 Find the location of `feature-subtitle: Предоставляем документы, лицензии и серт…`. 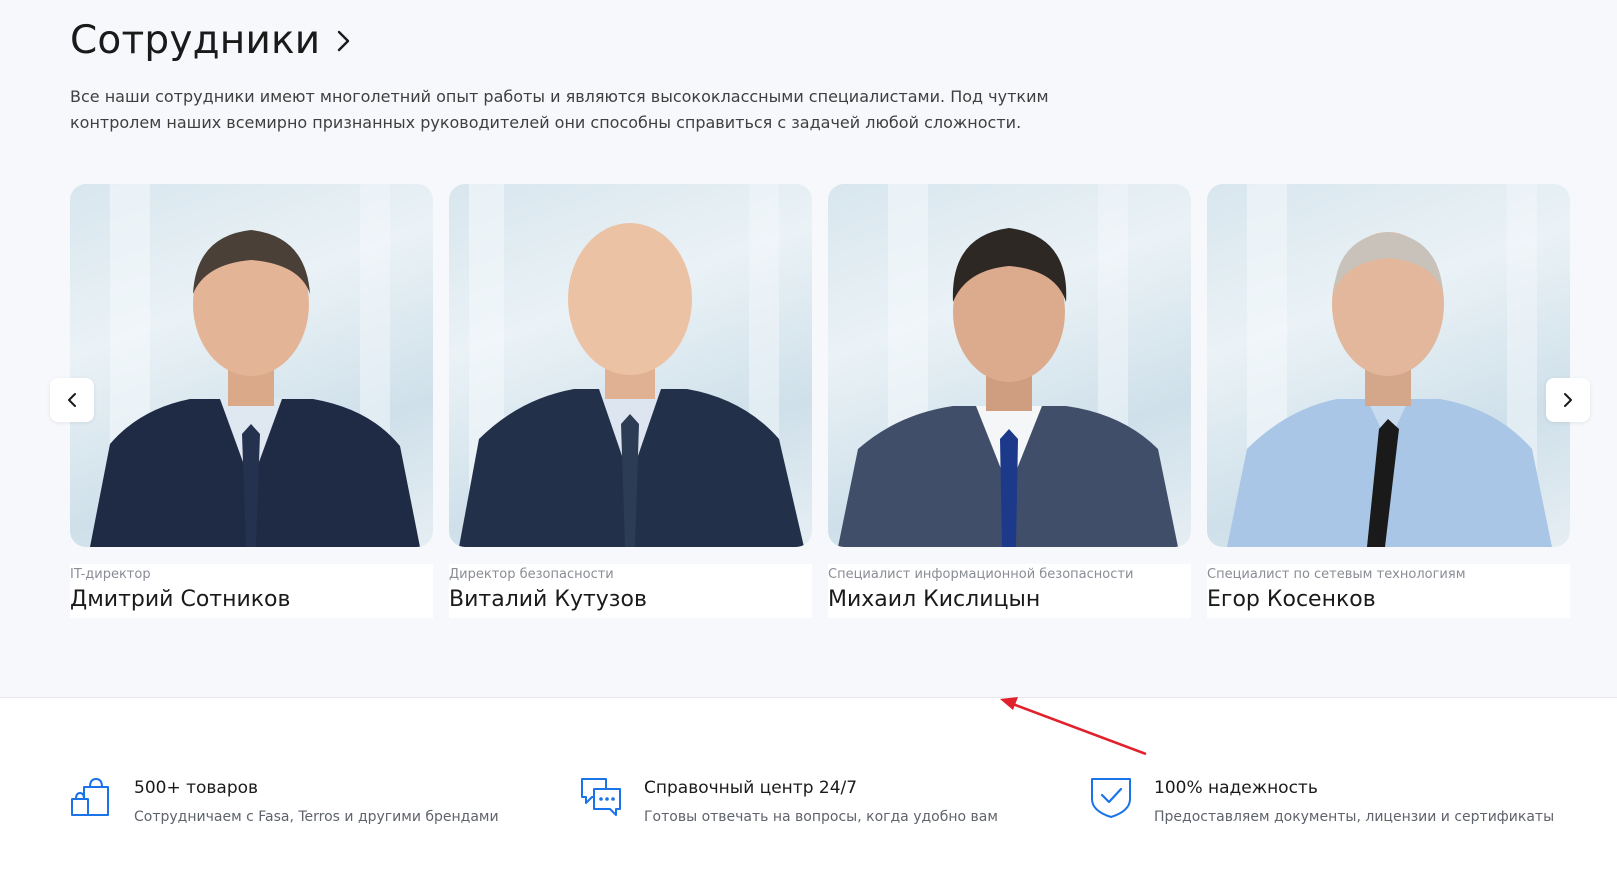

feature-subtitle: Предоставляем документы, лицензии и серт… is located at coordinates (1354, 817).